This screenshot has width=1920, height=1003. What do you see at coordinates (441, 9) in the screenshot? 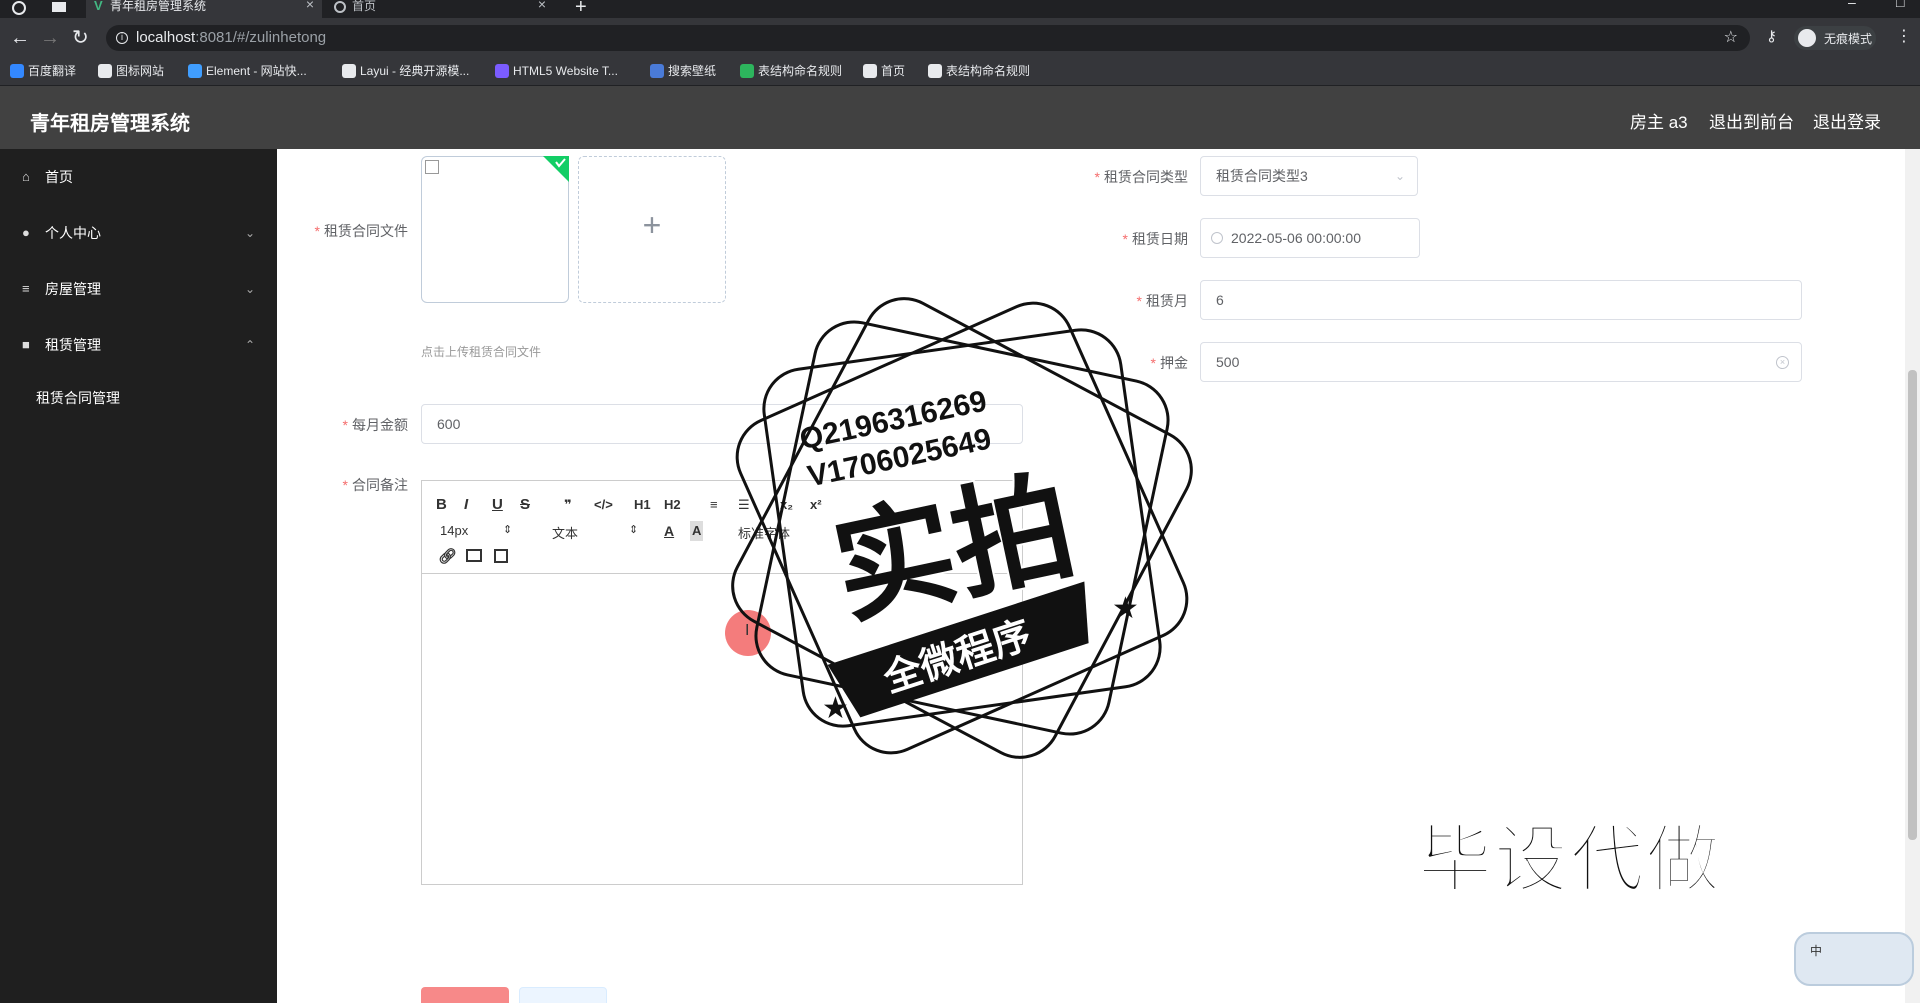
I see `tab-inactive: 首页 ×` at bounding box center [441, 9].